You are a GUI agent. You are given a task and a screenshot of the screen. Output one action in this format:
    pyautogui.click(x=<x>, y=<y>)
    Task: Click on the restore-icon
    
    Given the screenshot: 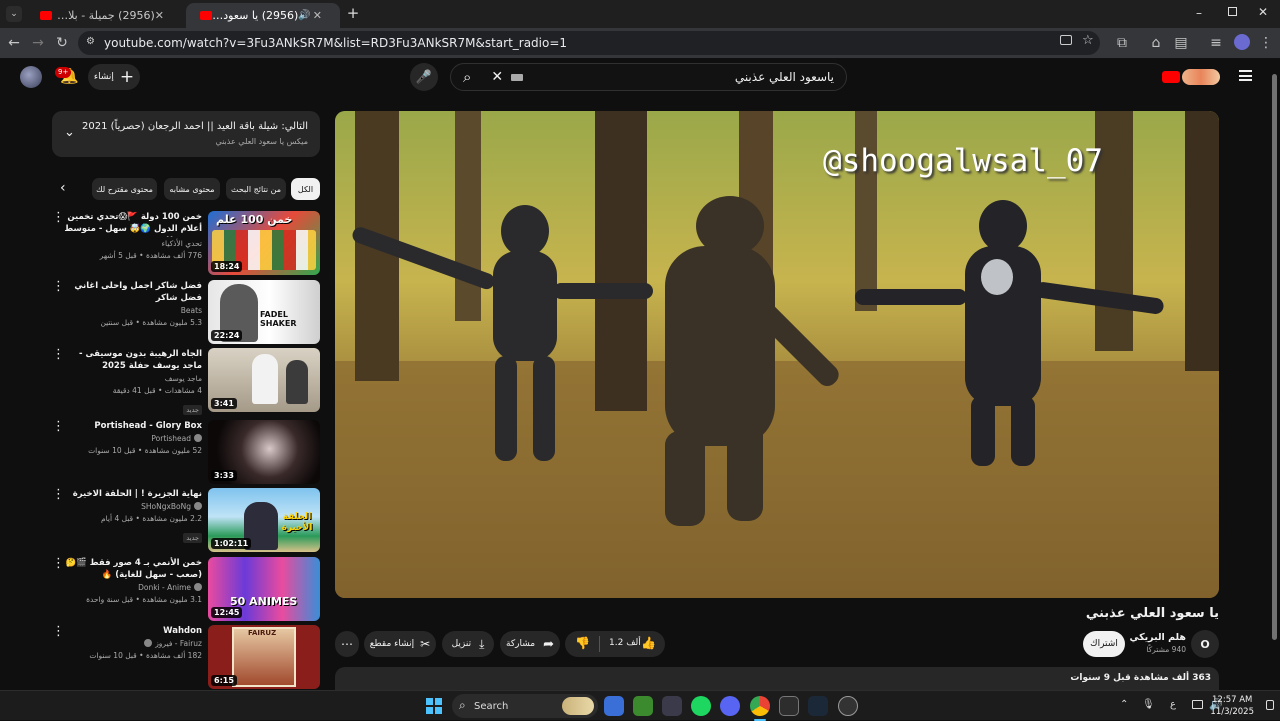 What is the action you would take?
    pyautogui.click(x=1232, y=11)
    